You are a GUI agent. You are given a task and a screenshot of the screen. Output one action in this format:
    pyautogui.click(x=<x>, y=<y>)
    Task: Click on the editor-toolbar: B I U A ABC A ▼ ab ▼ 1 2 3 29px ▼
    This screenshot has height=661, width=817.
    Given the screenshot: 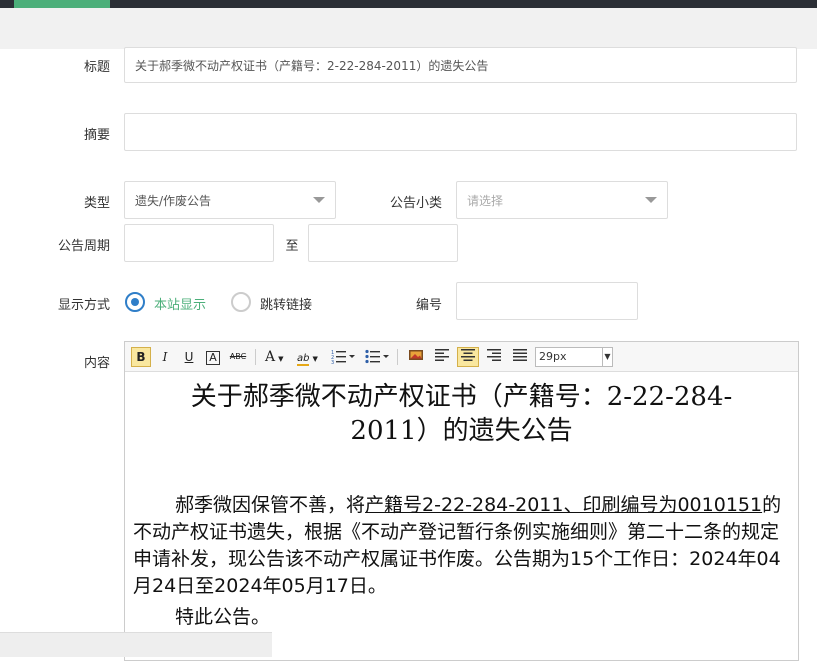 What is the action you would take?
    pyautogui.click(x=461, y=357)
    